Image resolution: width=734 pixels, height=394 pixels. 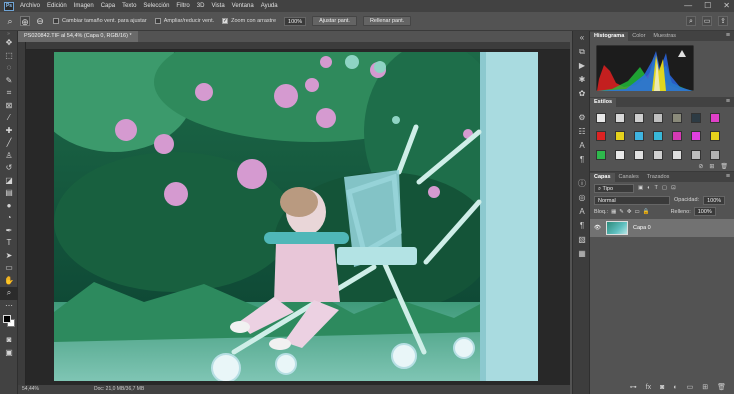 What do you see at coordinates (664, 36) in the screenshot?
I see `tab-muestras: Muestras` at bounding box center [664, 36].